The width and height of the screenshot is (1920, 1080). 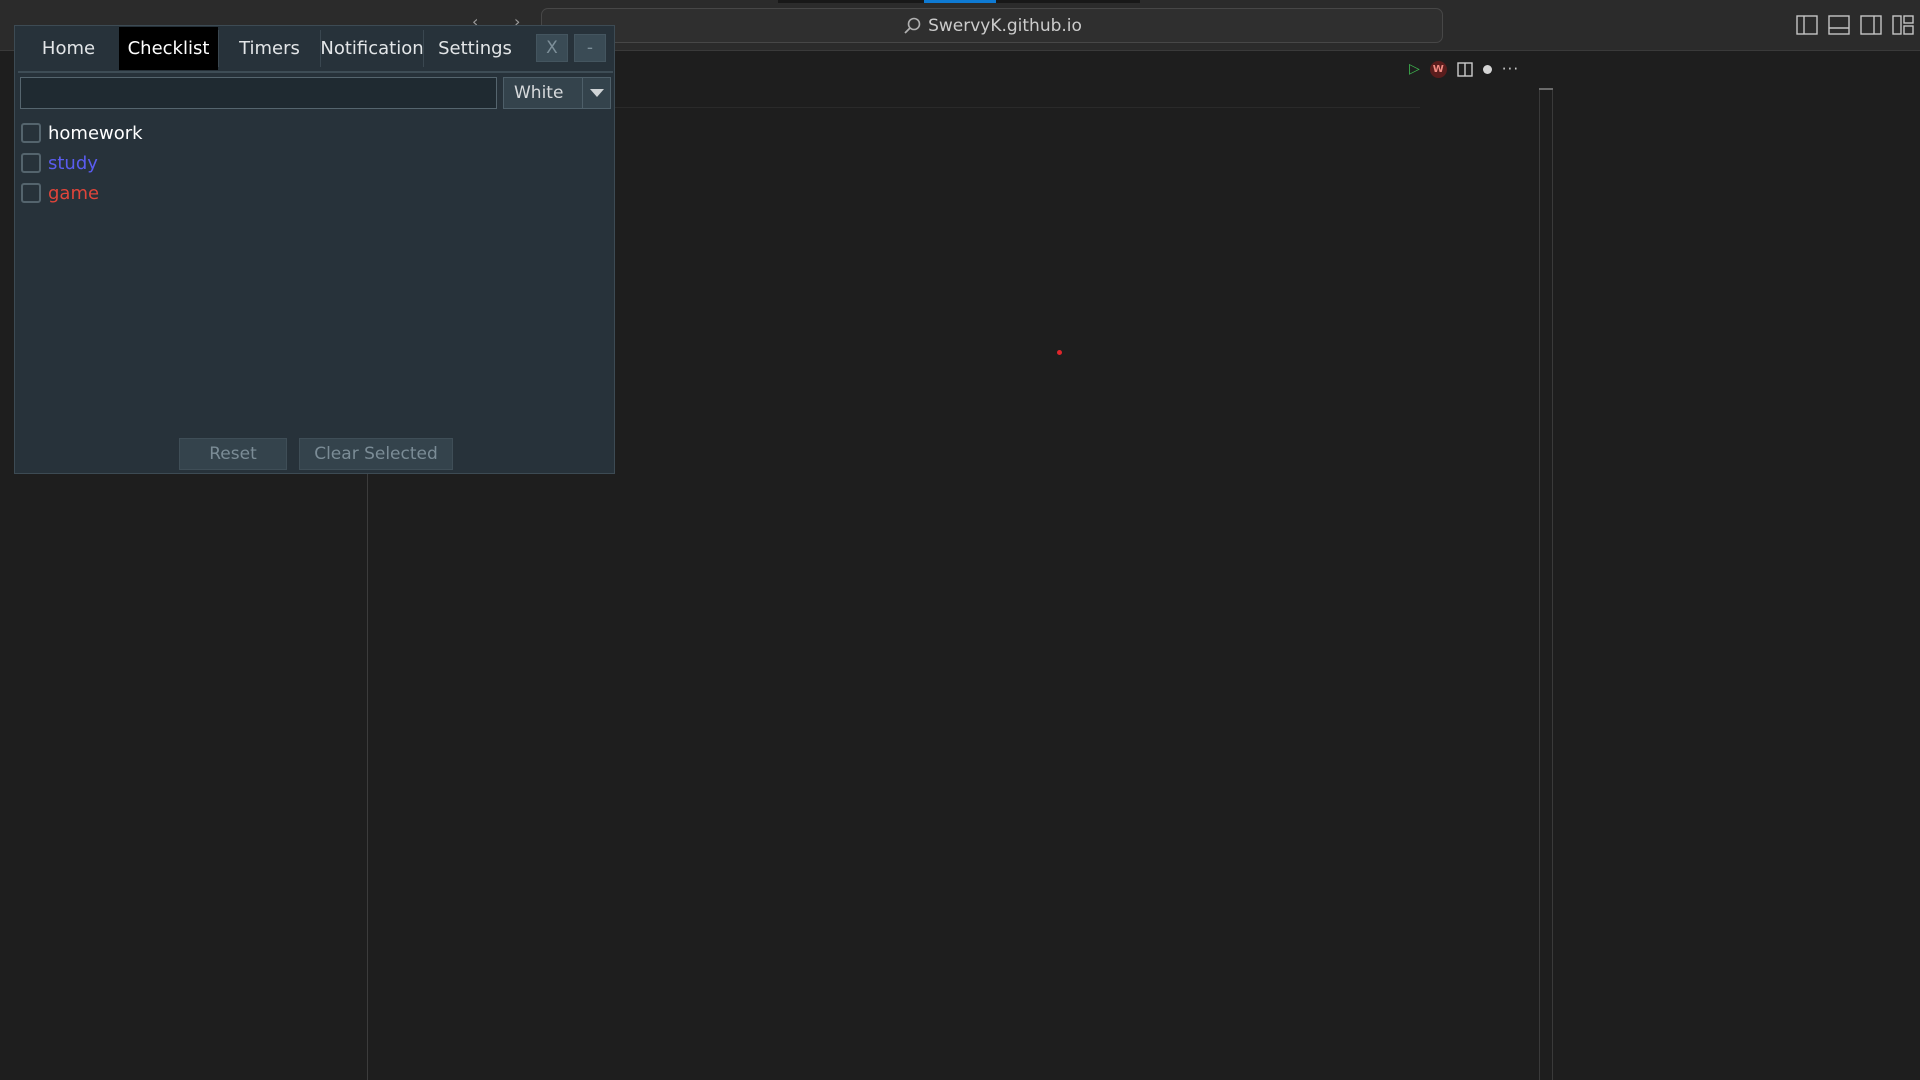 I want to click on close-button: X, so click(x=552, y=48).